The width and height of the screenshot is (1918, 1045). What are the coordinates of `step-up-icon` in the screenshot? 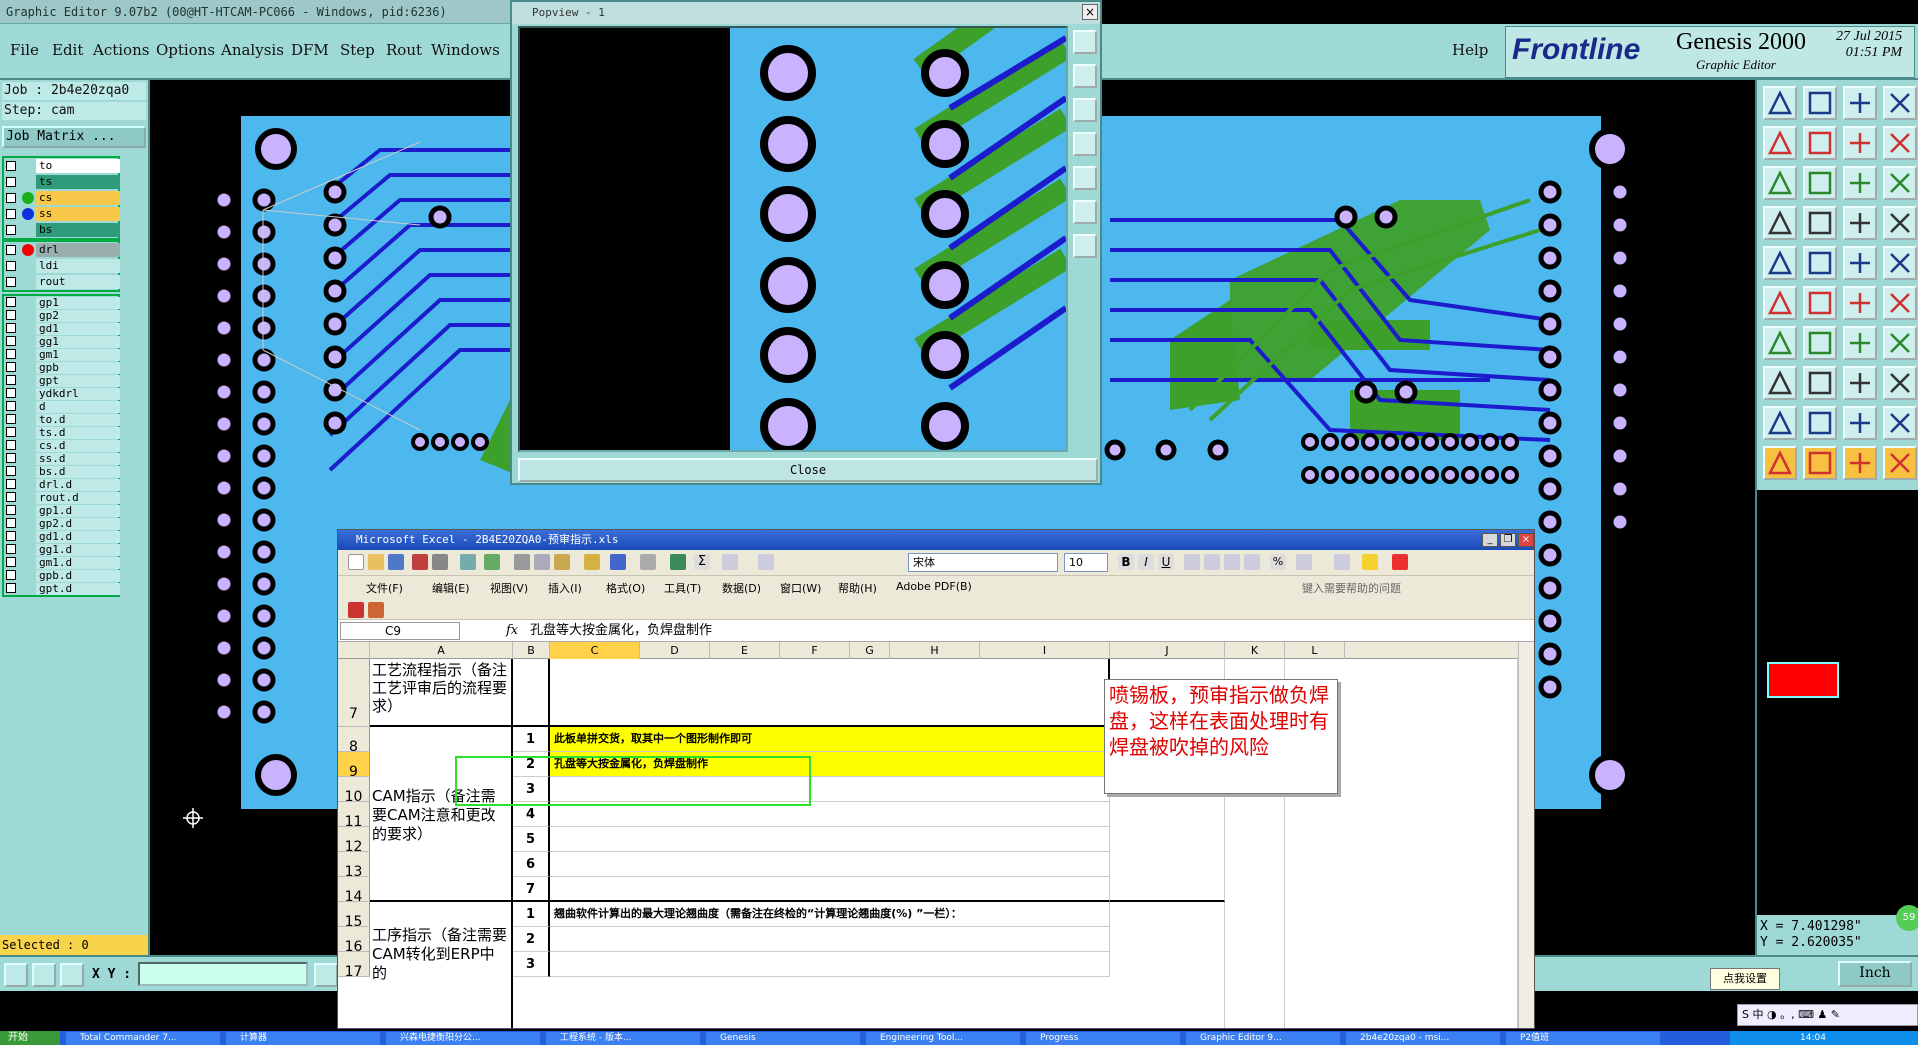 It's located at (1780, 103).